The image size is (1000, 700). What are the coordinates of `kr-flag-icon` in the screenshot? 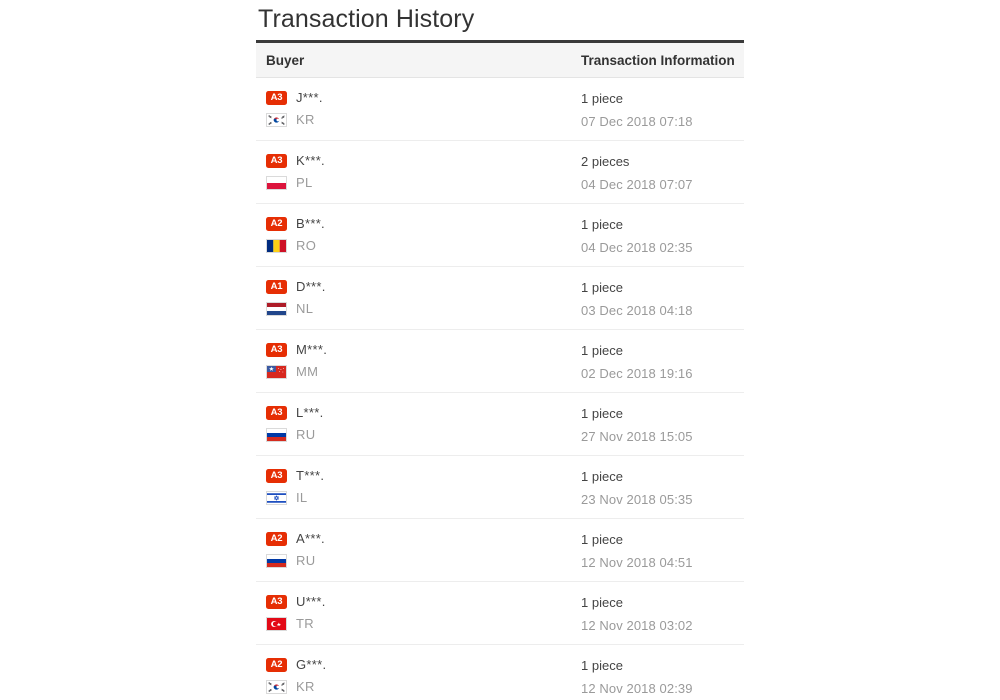 It's located at (276, 119).